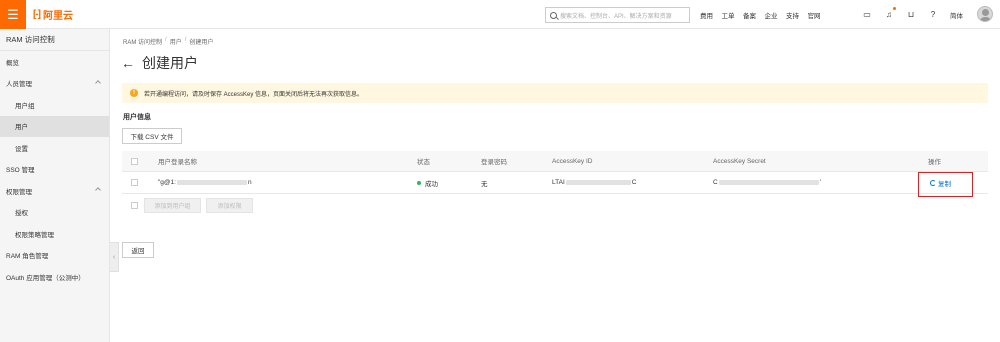  What do you see at coordinates (934, 162) in the screenshot?
I see `header-actions: 操作` at bounding box center [934, 162].